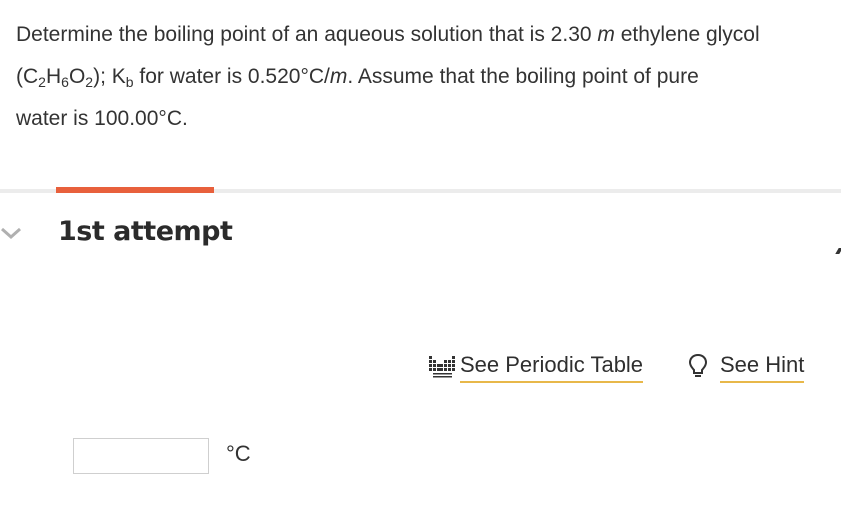 The width and height of the screenshot is (841, 517). I want to click on see-hint-link: See Hint, so click(746, 367).